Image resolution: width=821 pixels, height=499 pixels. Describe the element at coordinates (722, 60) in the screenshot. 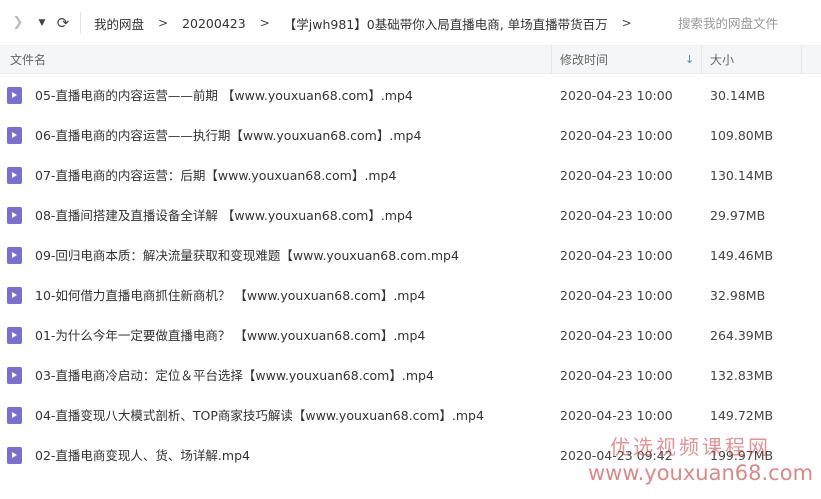

I see `column-header-size: 大小` at that location.